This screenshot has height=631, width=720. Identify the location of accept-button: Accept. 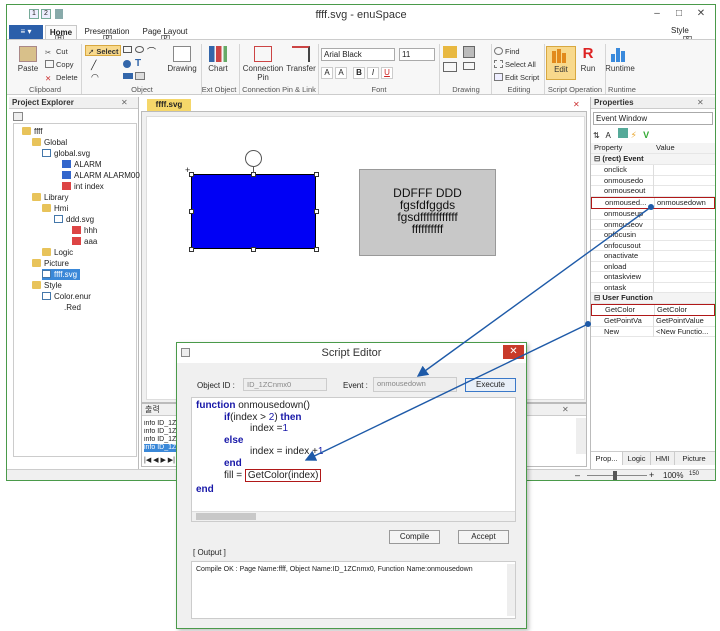
(483, 537).